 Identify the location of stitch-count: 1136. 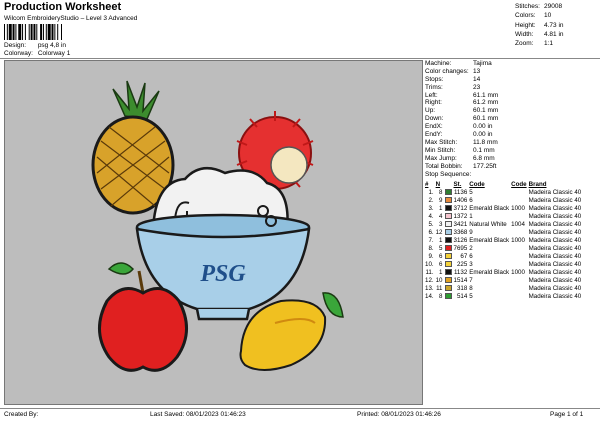
(460, 192).